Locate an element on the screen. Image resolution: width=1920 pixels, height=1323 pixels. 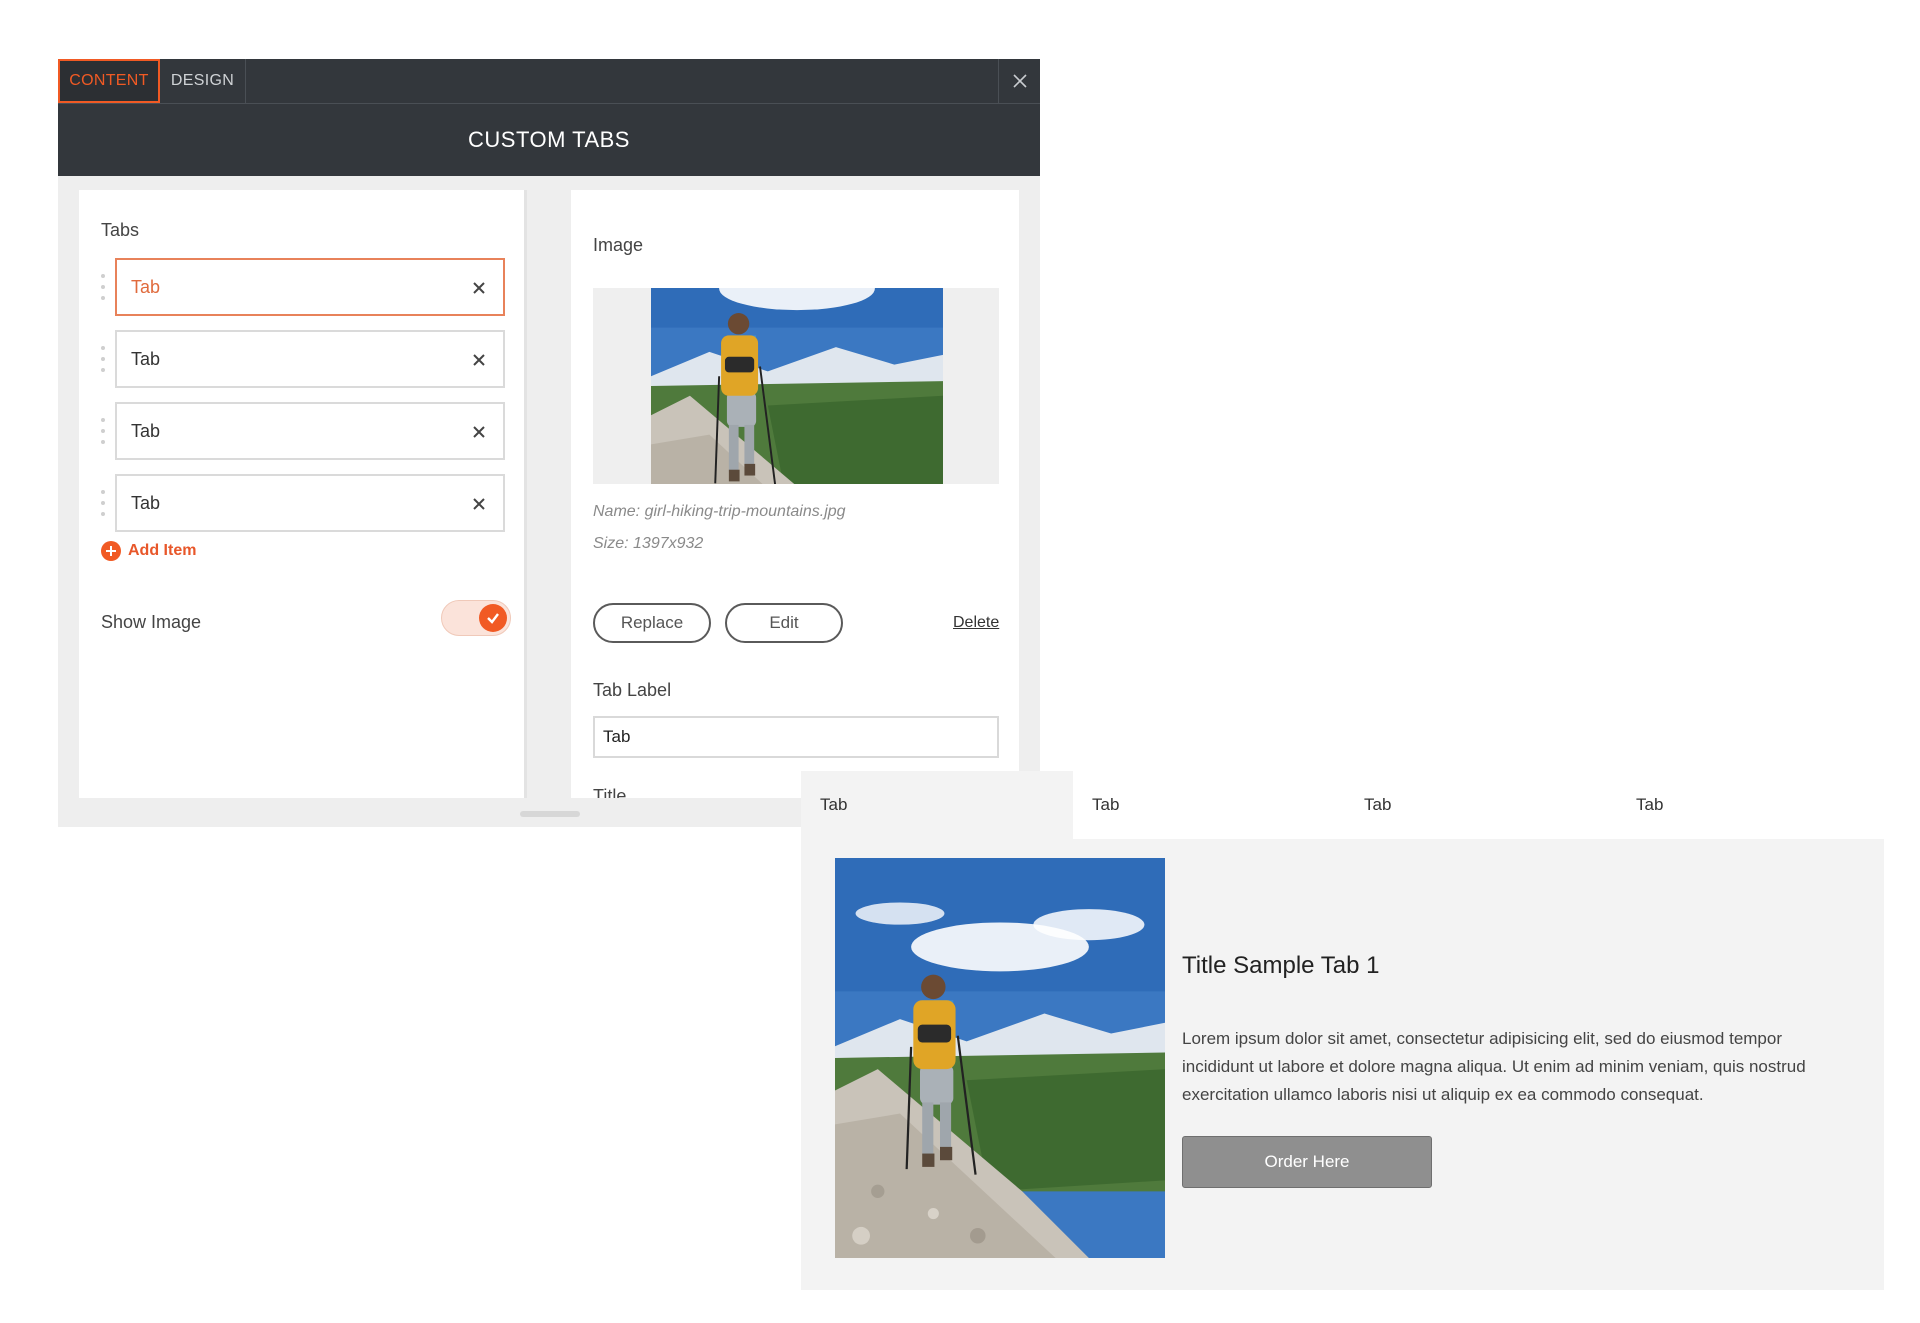
image-section-label: Image is located at coordinates (618, 245).